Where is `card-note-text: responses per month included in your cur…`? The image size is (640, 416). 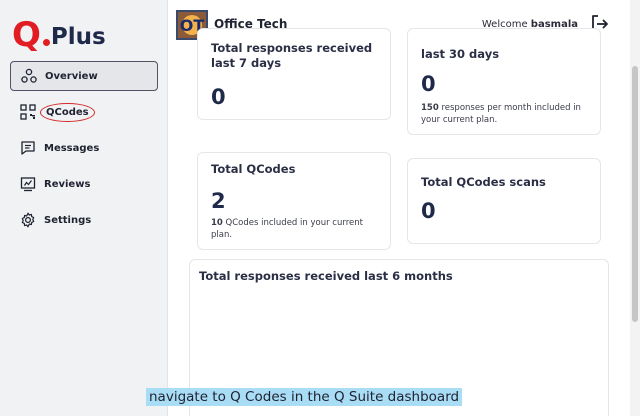
card-note-text: responses per month included in your cur… is located at coordinates (501, 114).